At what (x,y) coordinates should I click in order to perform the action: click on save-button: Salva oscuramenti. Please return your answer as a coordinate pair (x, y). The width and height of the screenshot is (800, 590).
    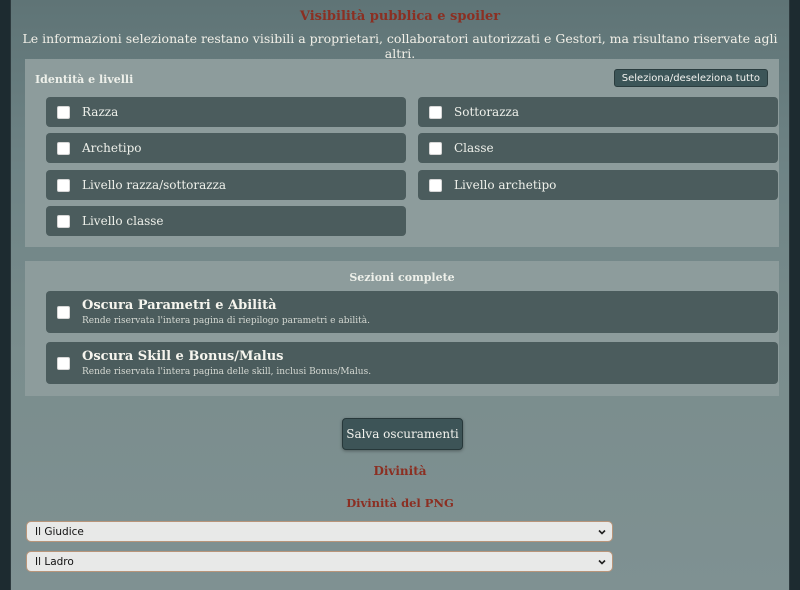
    Looking at the image, I should click on (402, 434).